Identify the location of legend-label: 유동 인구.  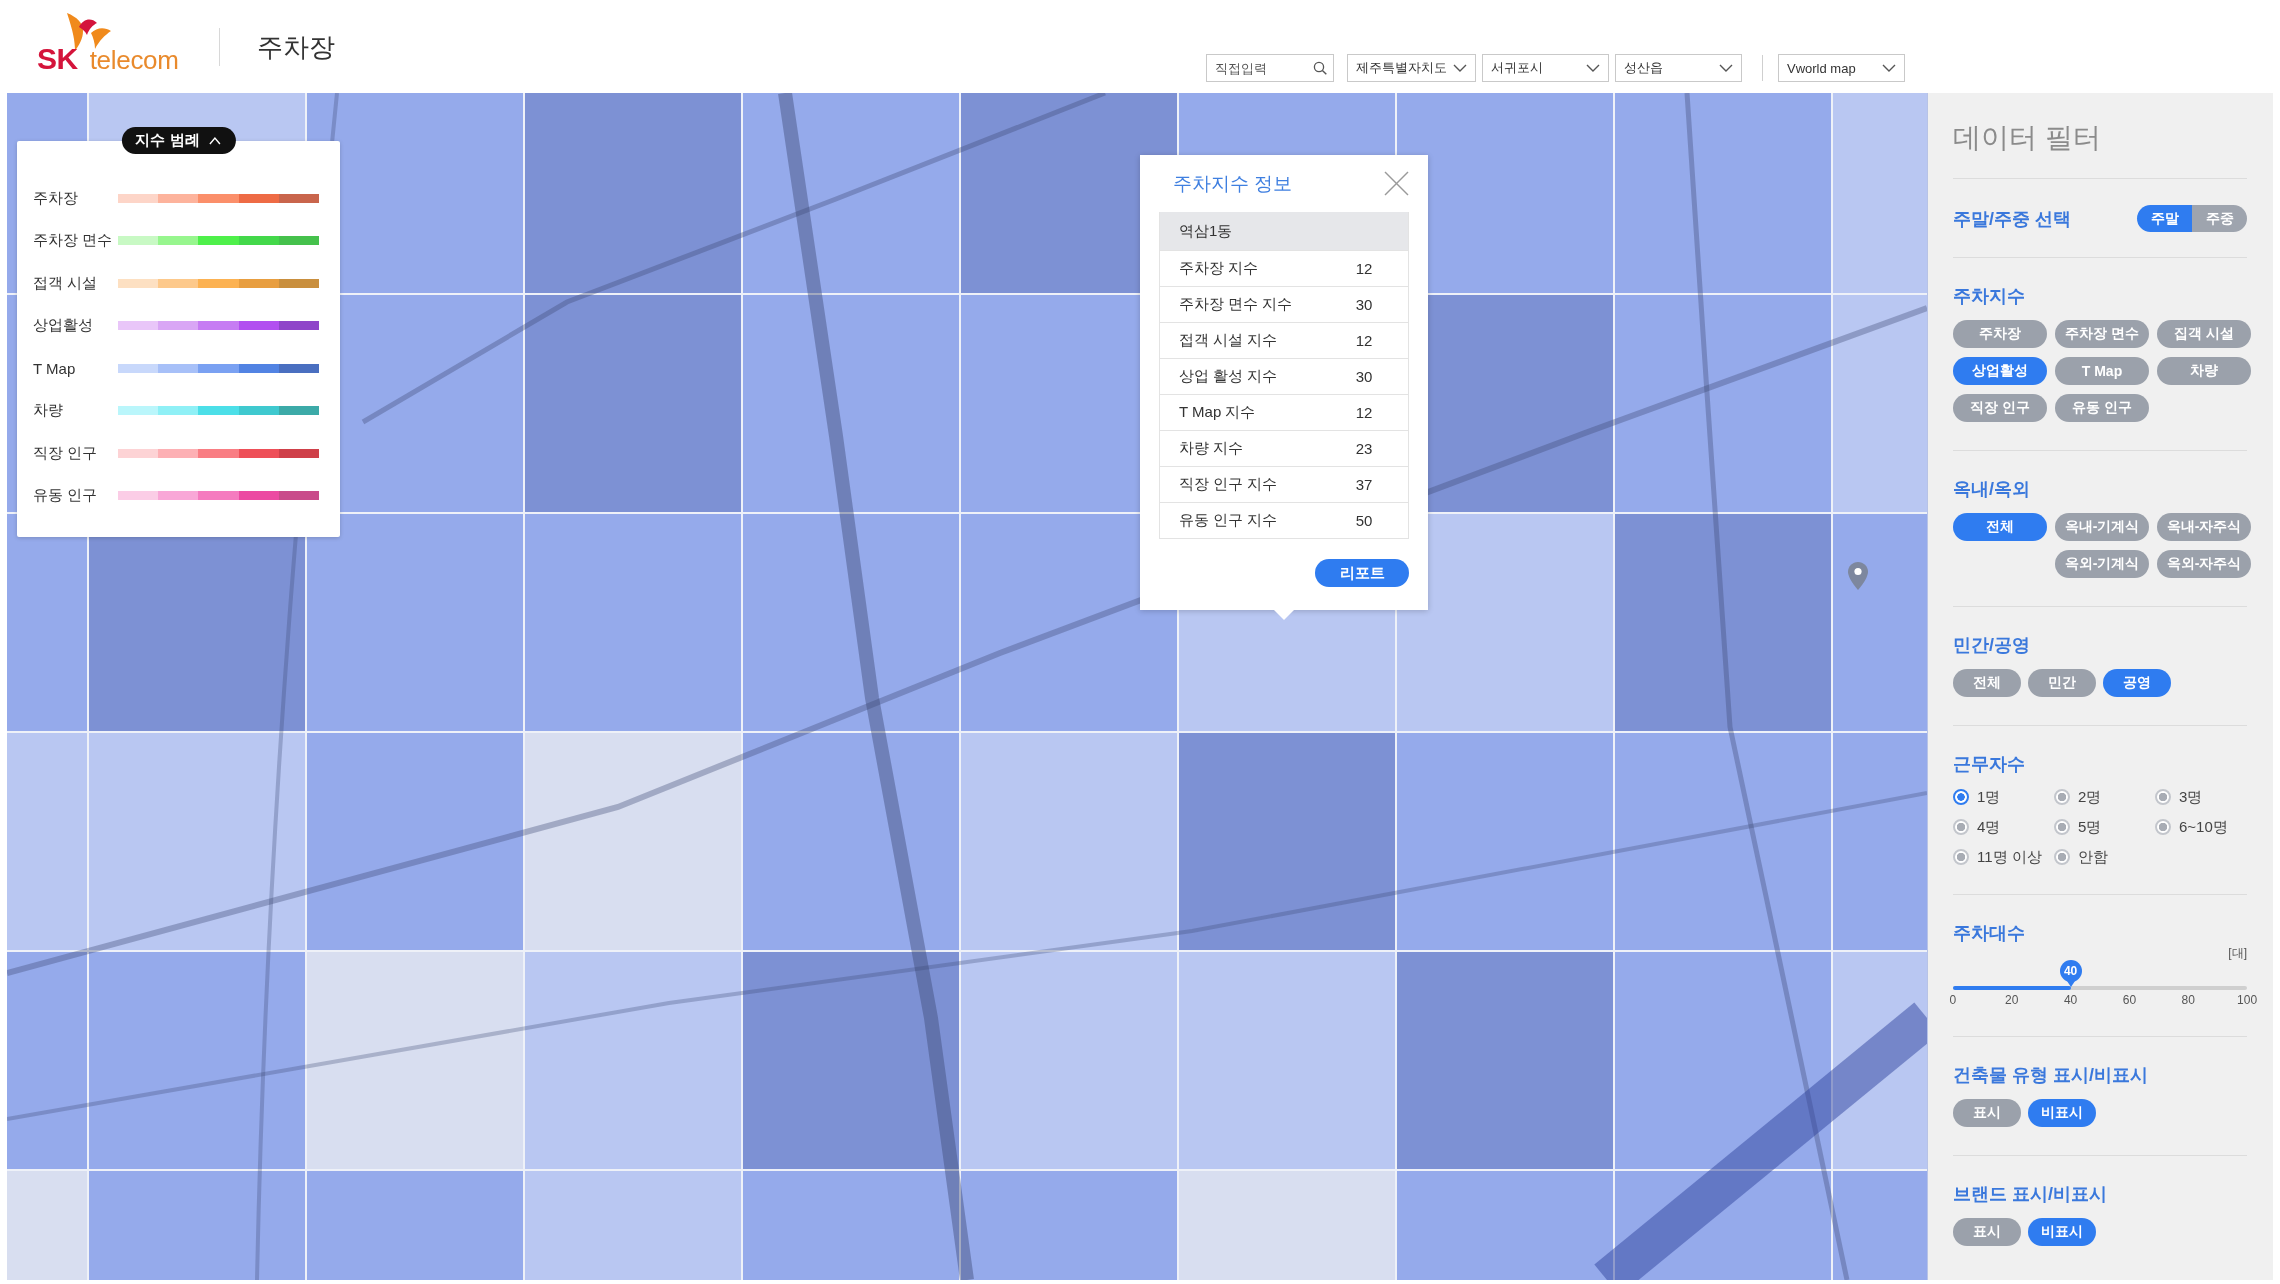
(66, 495).